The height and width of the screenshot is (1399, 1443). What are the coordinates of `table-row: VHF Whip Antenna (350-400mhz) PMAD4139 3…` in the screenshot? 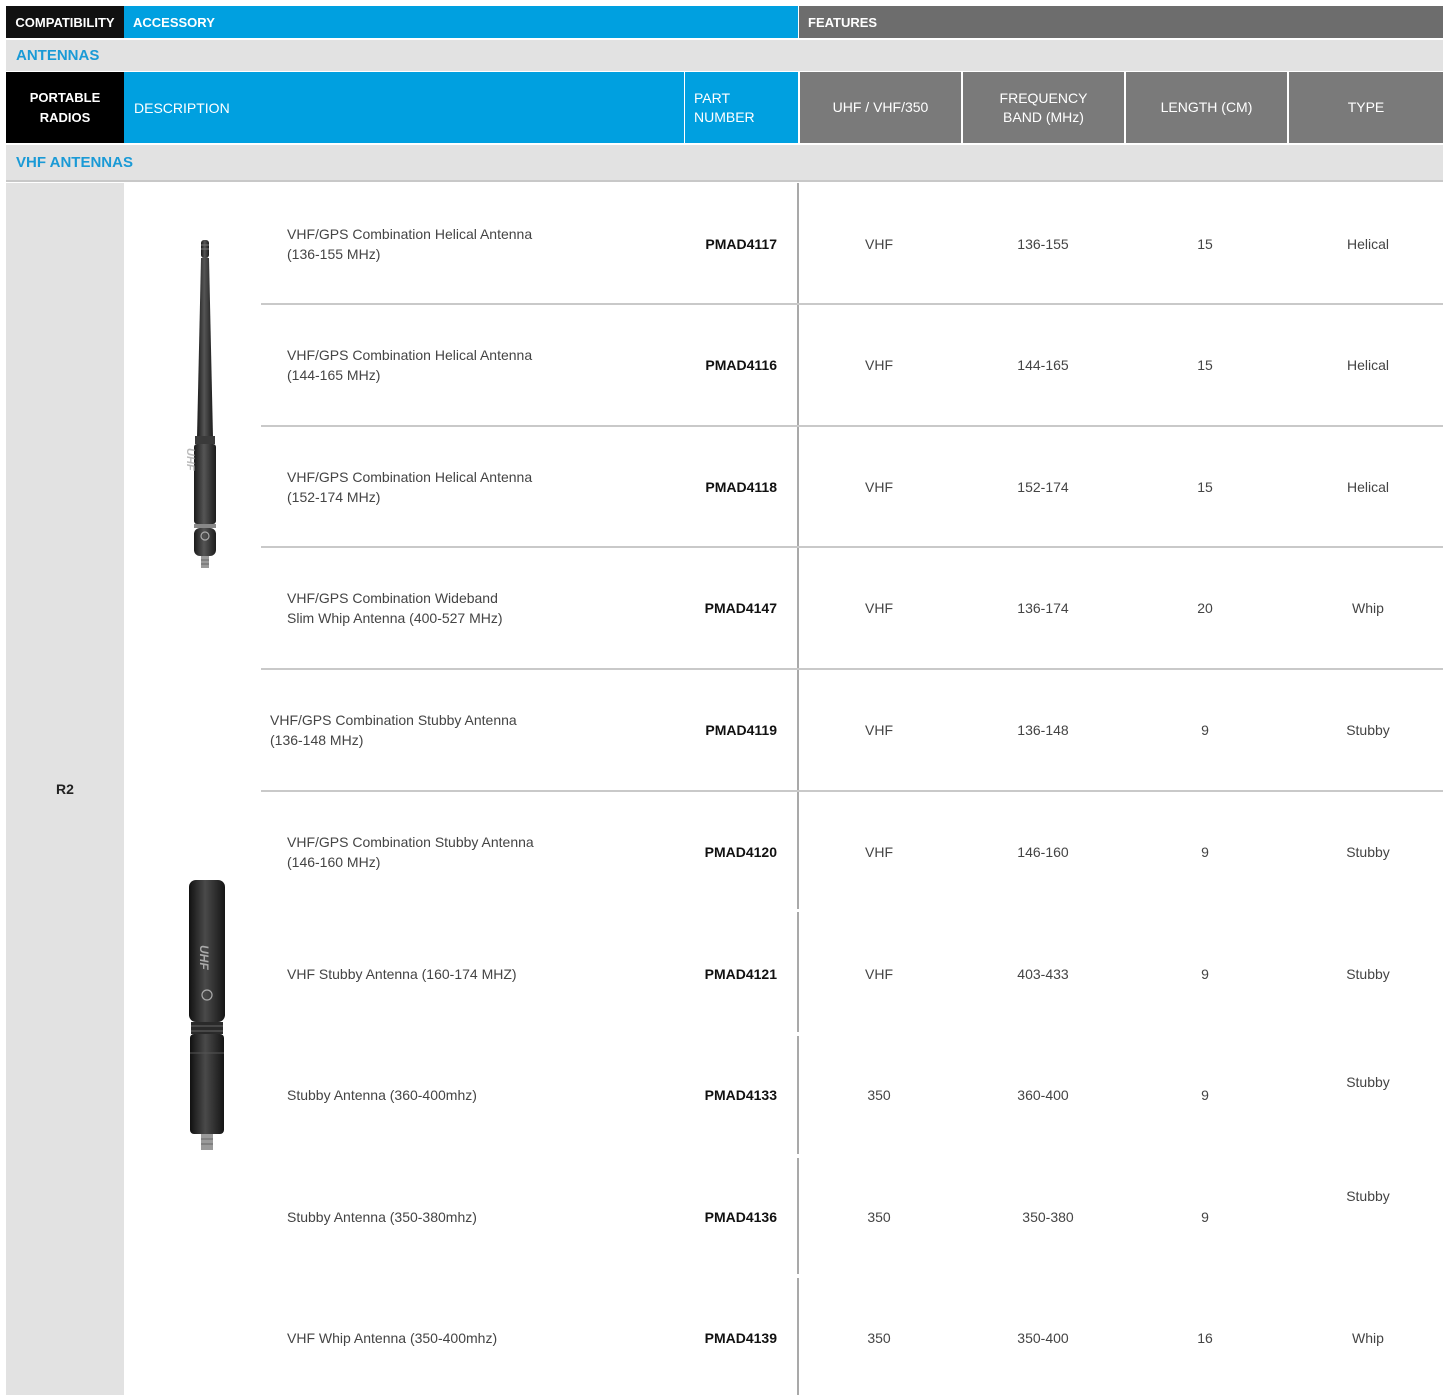 It's located at (783, 1338).